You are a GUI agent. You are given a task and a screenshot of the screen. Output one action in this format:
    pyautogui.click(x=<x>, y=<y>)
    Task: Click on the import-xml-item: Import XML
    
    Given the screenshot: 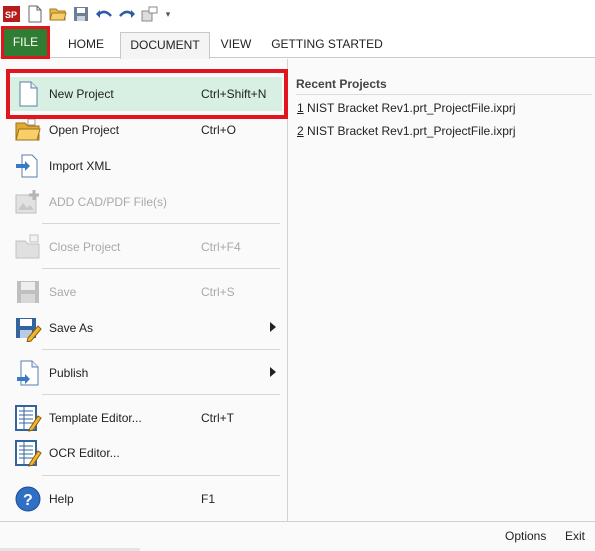 What is the action you would take?
    pyautogui.click(x=144, y=166)
    